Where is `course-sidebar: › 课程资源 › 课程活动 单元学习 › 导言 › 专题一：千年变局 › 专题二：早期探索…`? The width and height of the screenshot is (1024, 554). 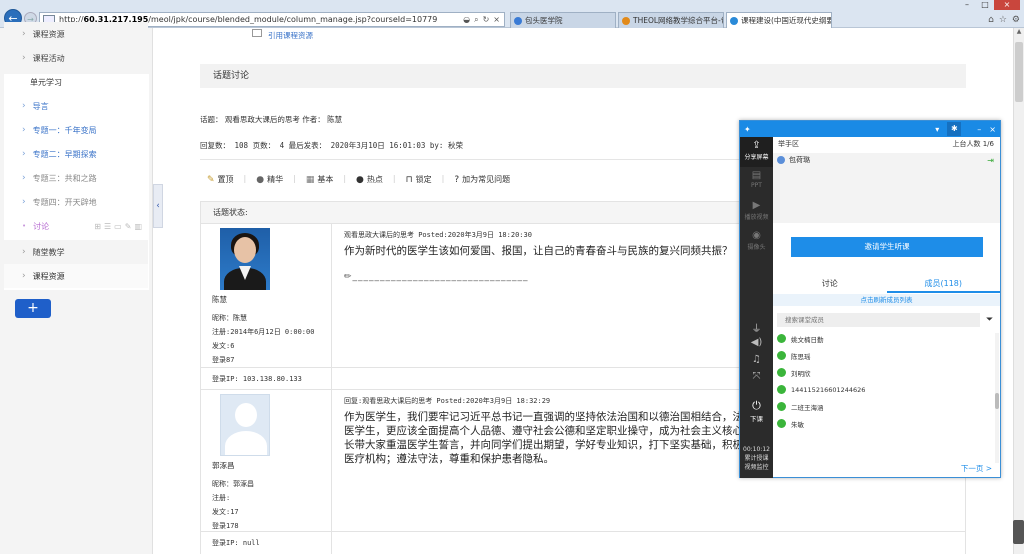
course-sidebar: › 课程资源 › 课程活动 单元学习 › 导言 › 专题一：千年变局 › 专题二：早期探索… is located at coordinates (76, 288).